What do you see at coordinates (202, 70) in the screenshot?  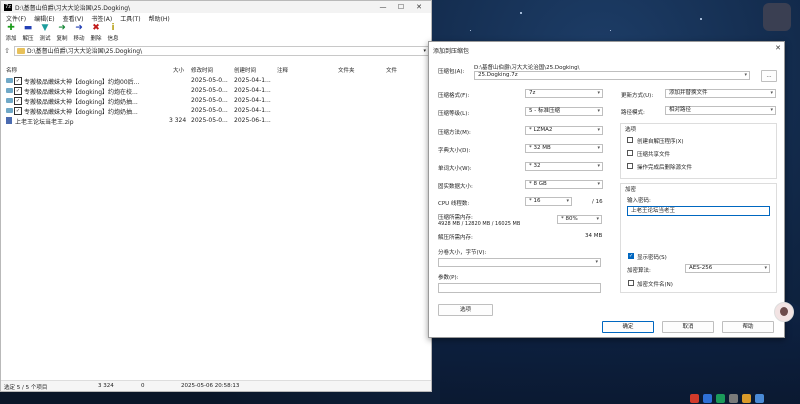 I see `col-modified: 修改时间` at bounding box center [202, 70].